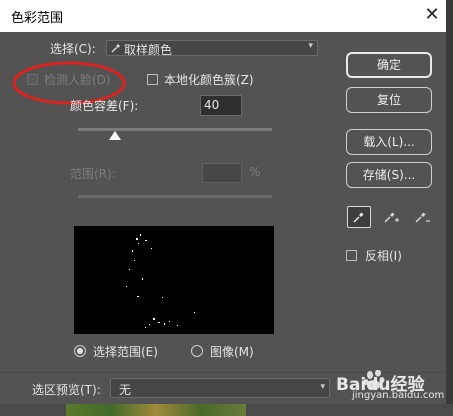  What do you see at coordinates (255, 172) in the screenshot?
I see `range-unit: %` at bounding box center [255, 172].